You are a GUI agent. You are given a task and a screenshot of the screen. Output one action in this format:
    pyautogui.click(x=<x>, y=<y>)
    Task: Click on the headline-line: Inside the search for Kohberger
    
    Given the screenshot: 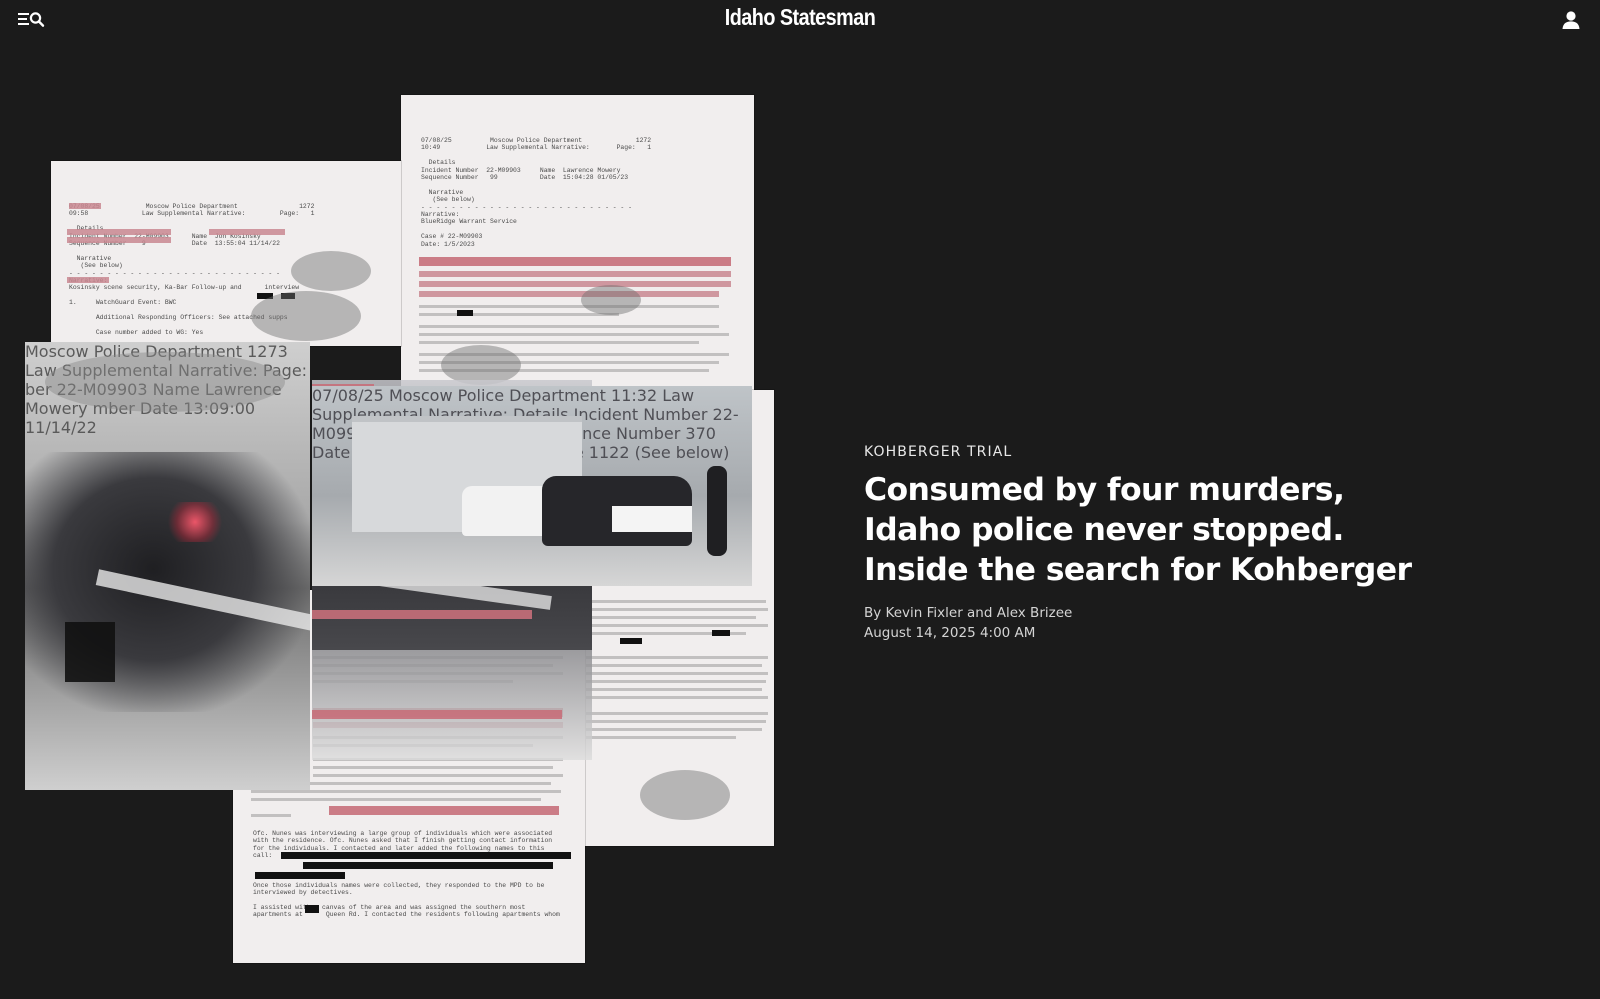 What is the action you would take?
    pyautogui.click(x=1138, y=570)
    